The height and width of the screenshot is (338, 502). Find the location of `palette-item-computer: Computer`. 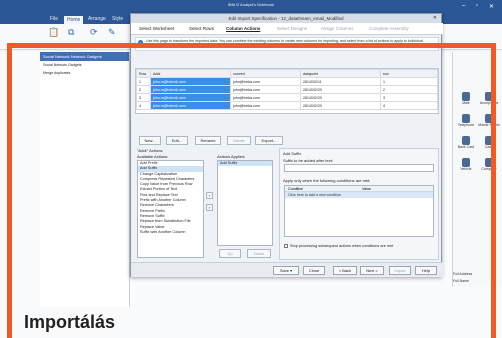

palette-item-computer: Computer is located at coordinates (489, 164).